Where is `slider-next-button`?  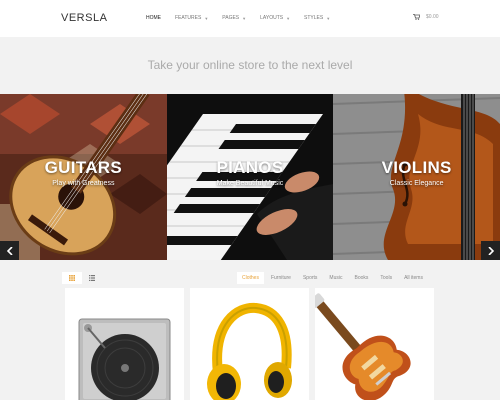
slider-next-button is located at coordinates (490, 250).